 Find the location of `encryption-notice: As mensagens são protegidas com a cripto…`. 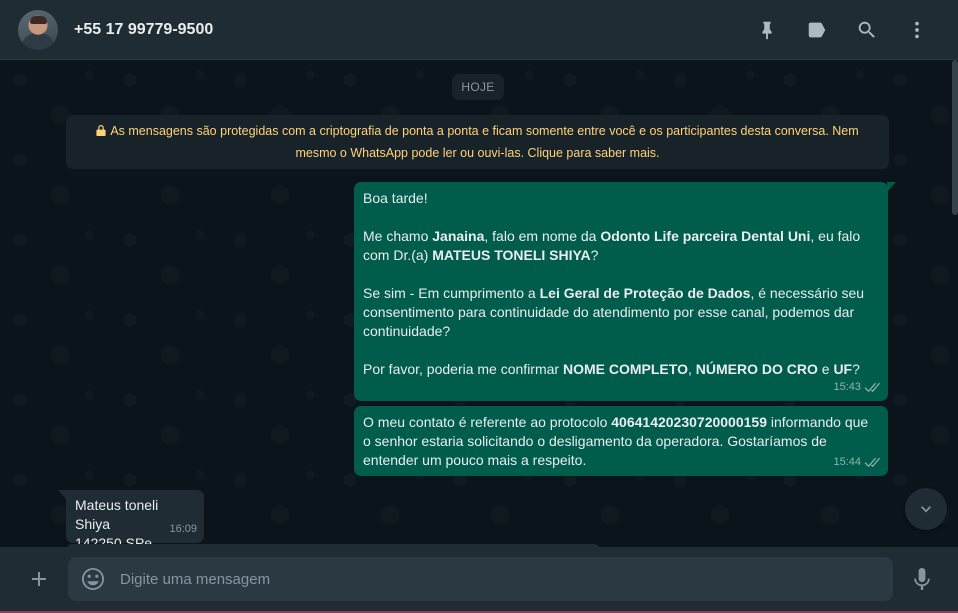

encryption-notice: As mensagens são protegidas com a cripto… is located at coordinates (477, 142).